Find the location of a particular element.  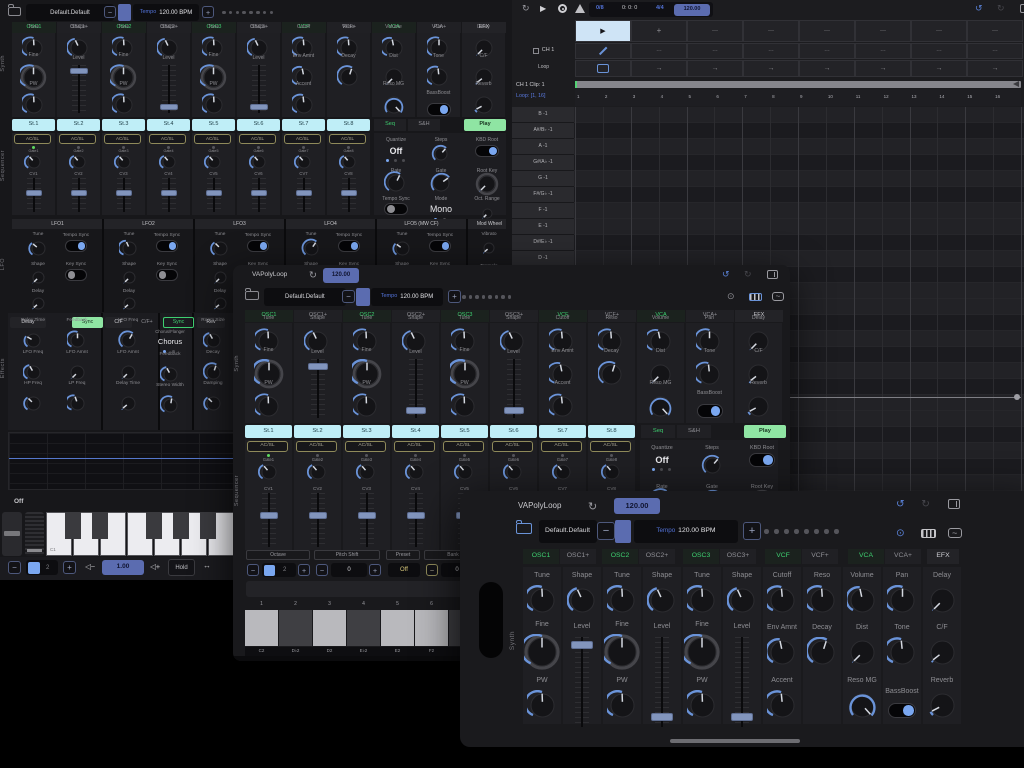

mw-pitch-down-button: − is located at coordinates (322, 570).